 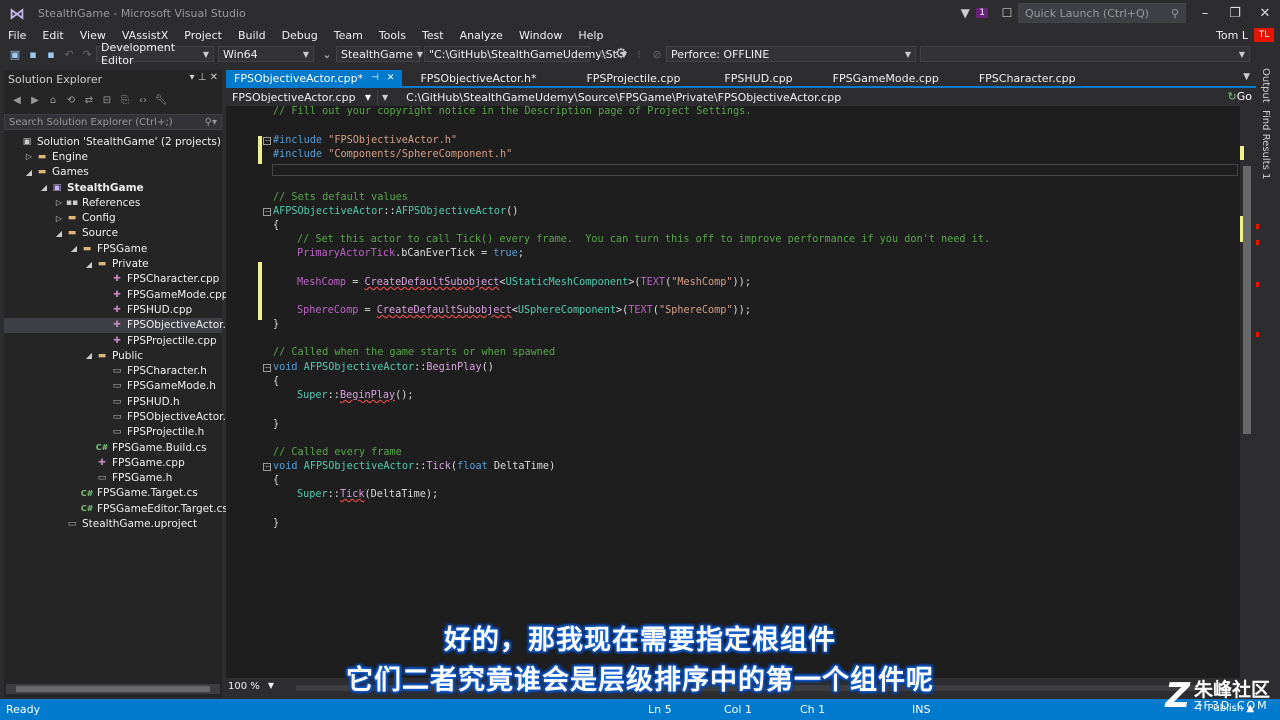 I want to click on tree-item: C# FPSGameEditor.Target.cs, so click(x=116, y=508).